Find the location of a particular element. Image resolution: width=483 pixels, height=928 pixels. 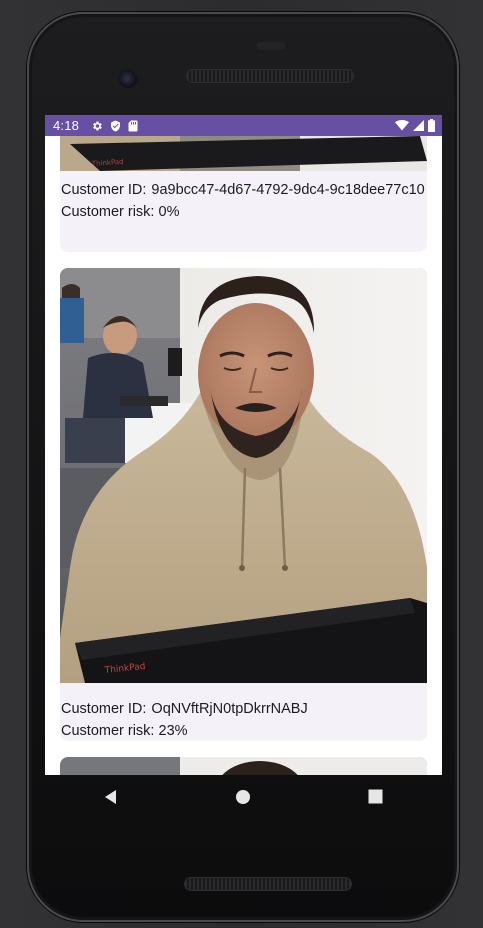

earpiece-speaker is located at coordinates (270, 76).